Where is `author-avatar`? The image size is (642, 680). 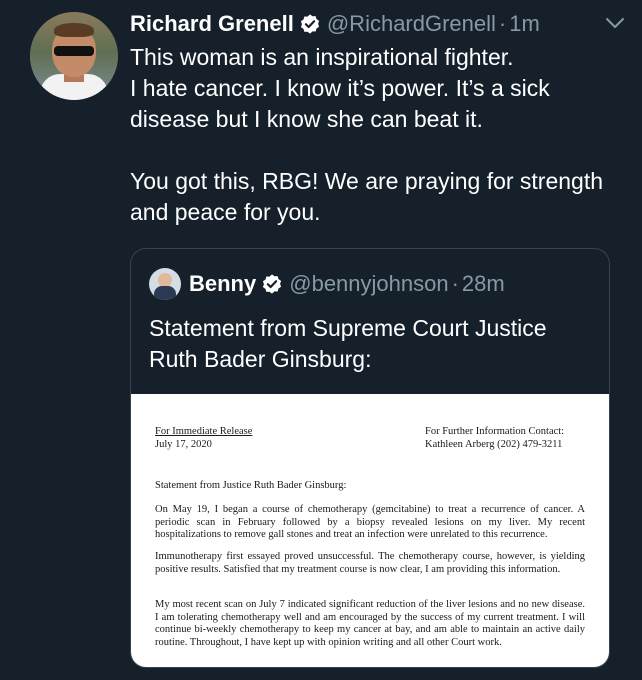
author-avatar is located at coordinates (74, 56).